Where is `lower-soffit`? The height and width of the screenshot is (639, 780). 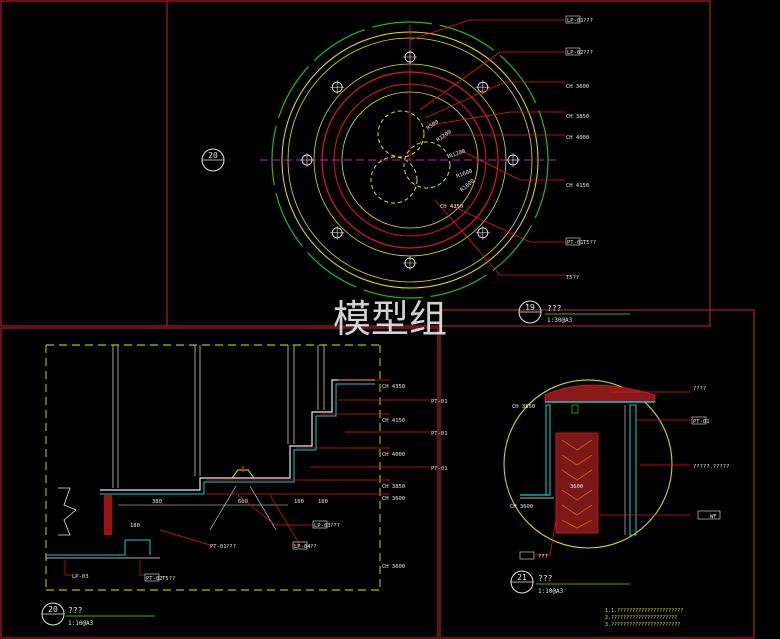
lower-soffit is located at coordinates (98, 547).